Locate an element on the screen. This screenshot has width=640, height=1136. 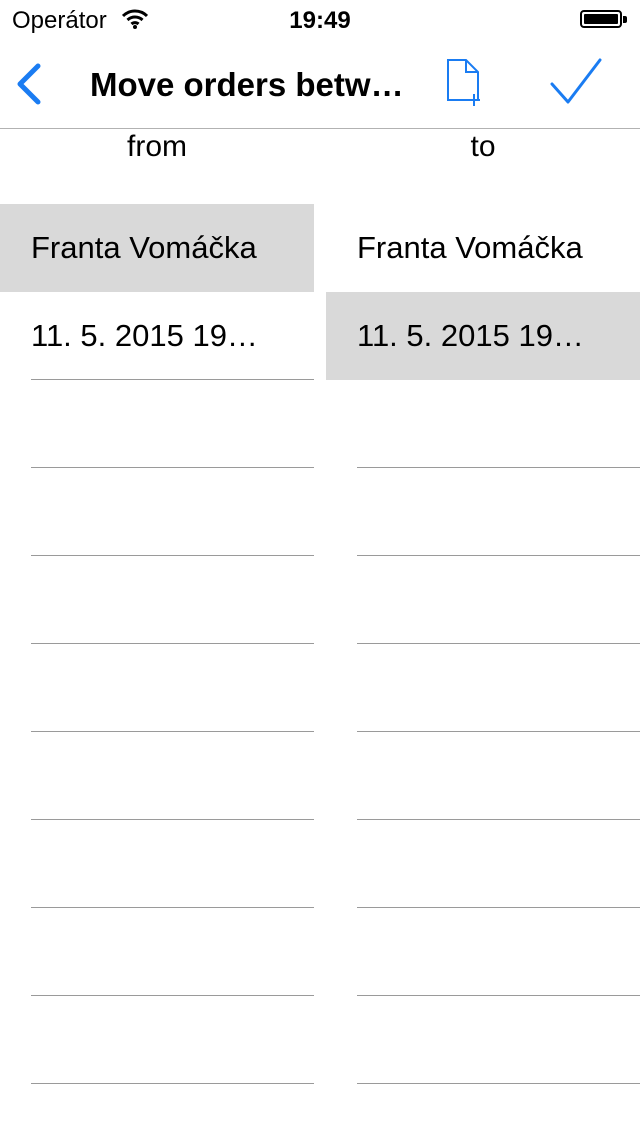
clock: 19:49 is located at coordinates (320, 20).